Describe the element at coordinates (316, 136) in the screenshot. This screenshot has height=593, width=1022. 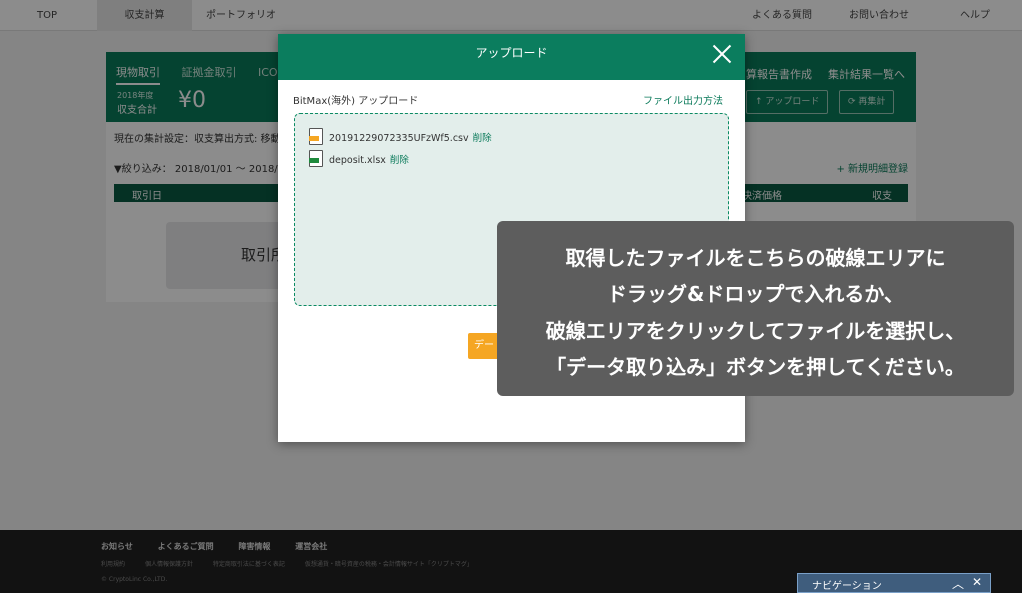
I see `csv-file-icon` at that location.